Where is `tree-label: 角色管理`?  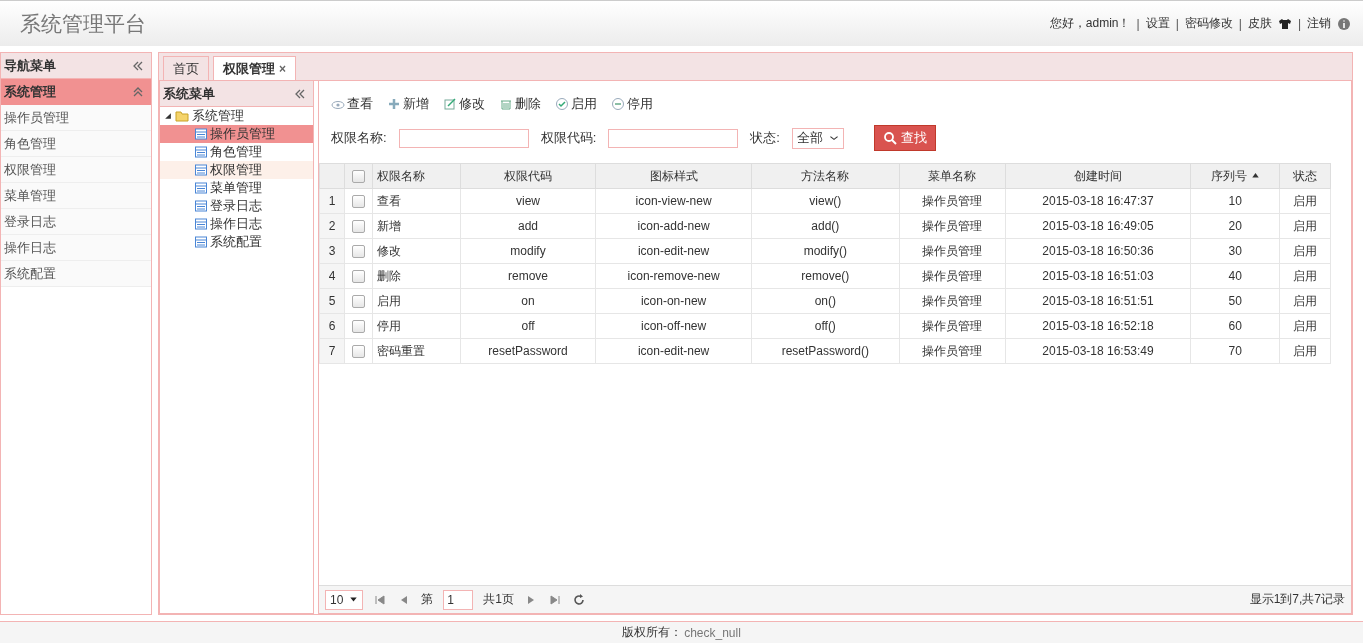 tree-label: 角色管理 is located at coordinates (236, 152).